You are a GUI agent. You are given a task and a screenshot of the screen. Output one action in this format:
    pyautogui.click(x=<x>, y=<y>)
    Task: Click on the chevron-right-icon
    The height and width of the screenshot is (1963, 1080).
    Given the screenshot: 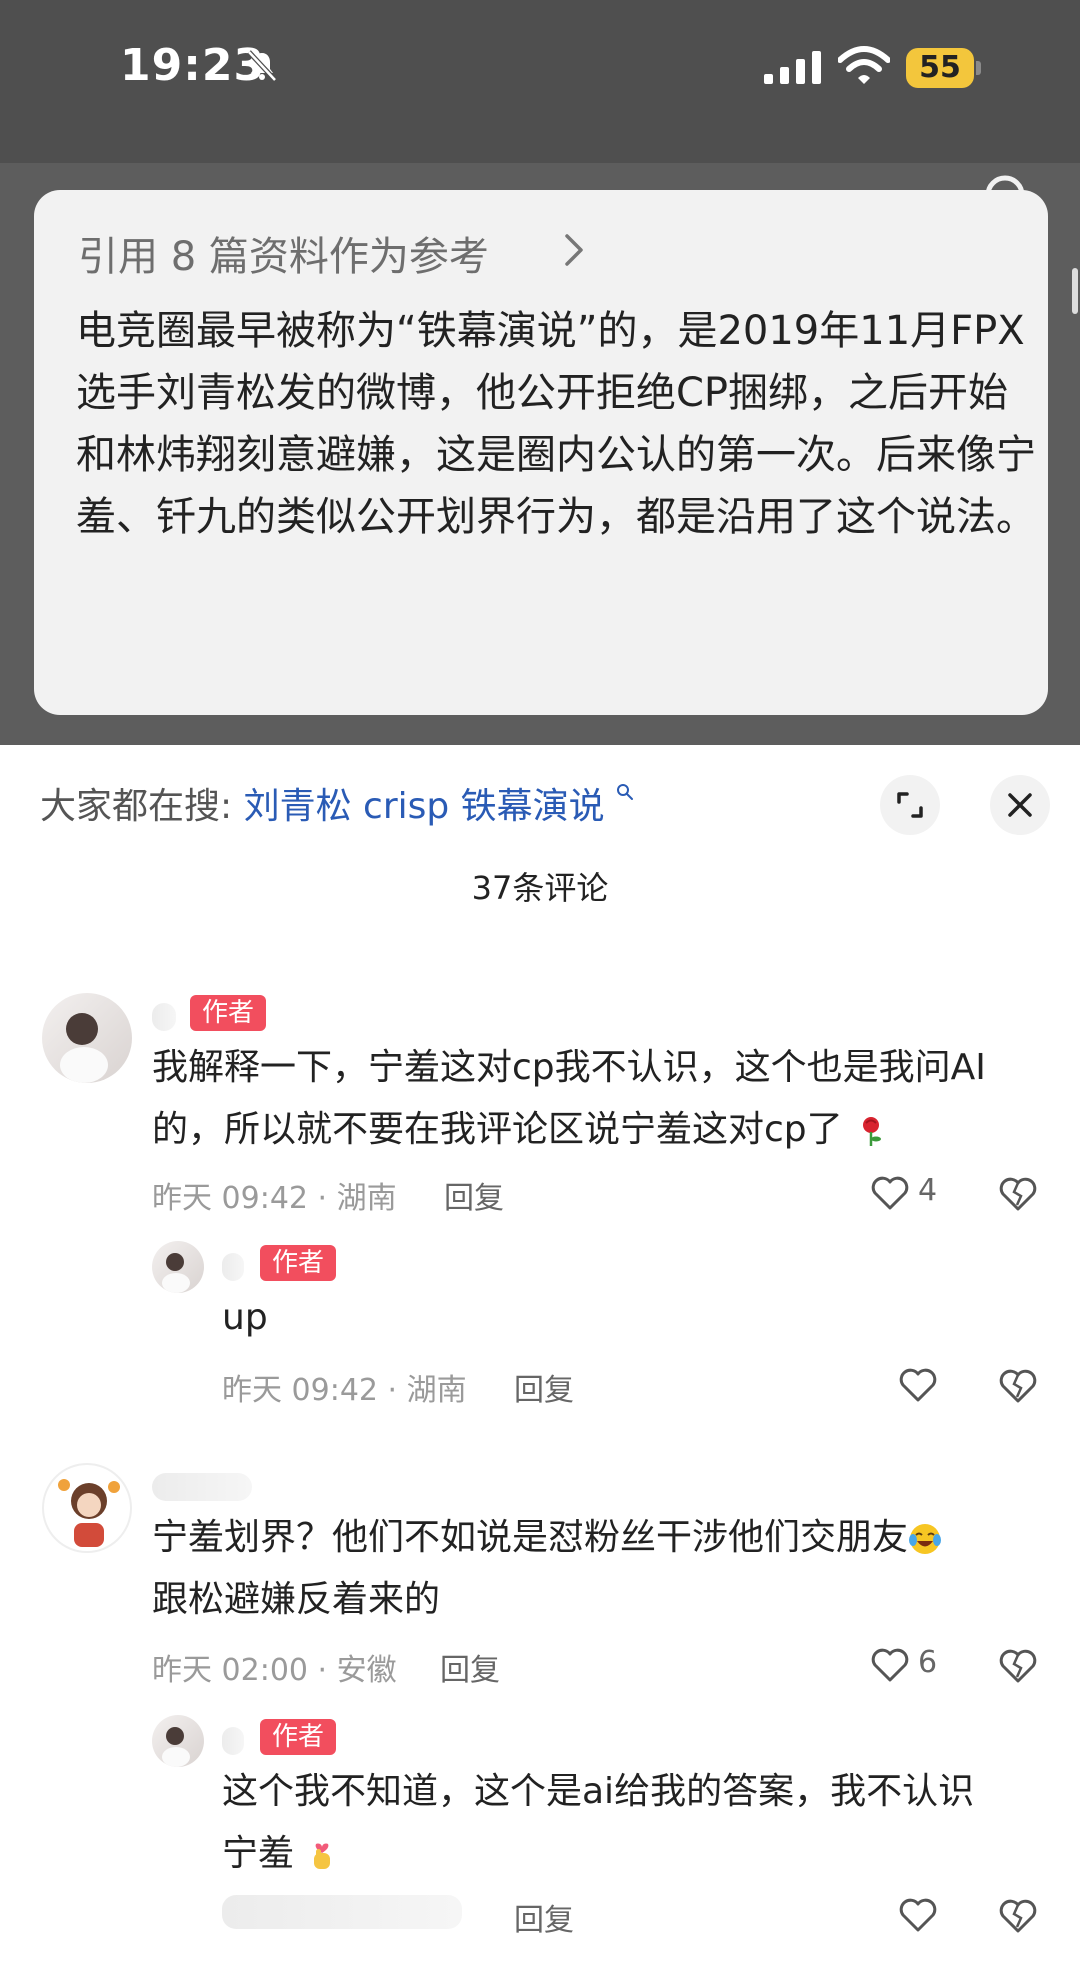 What is the action you would take?
    pyautogui.click(x=574, y=250)
    